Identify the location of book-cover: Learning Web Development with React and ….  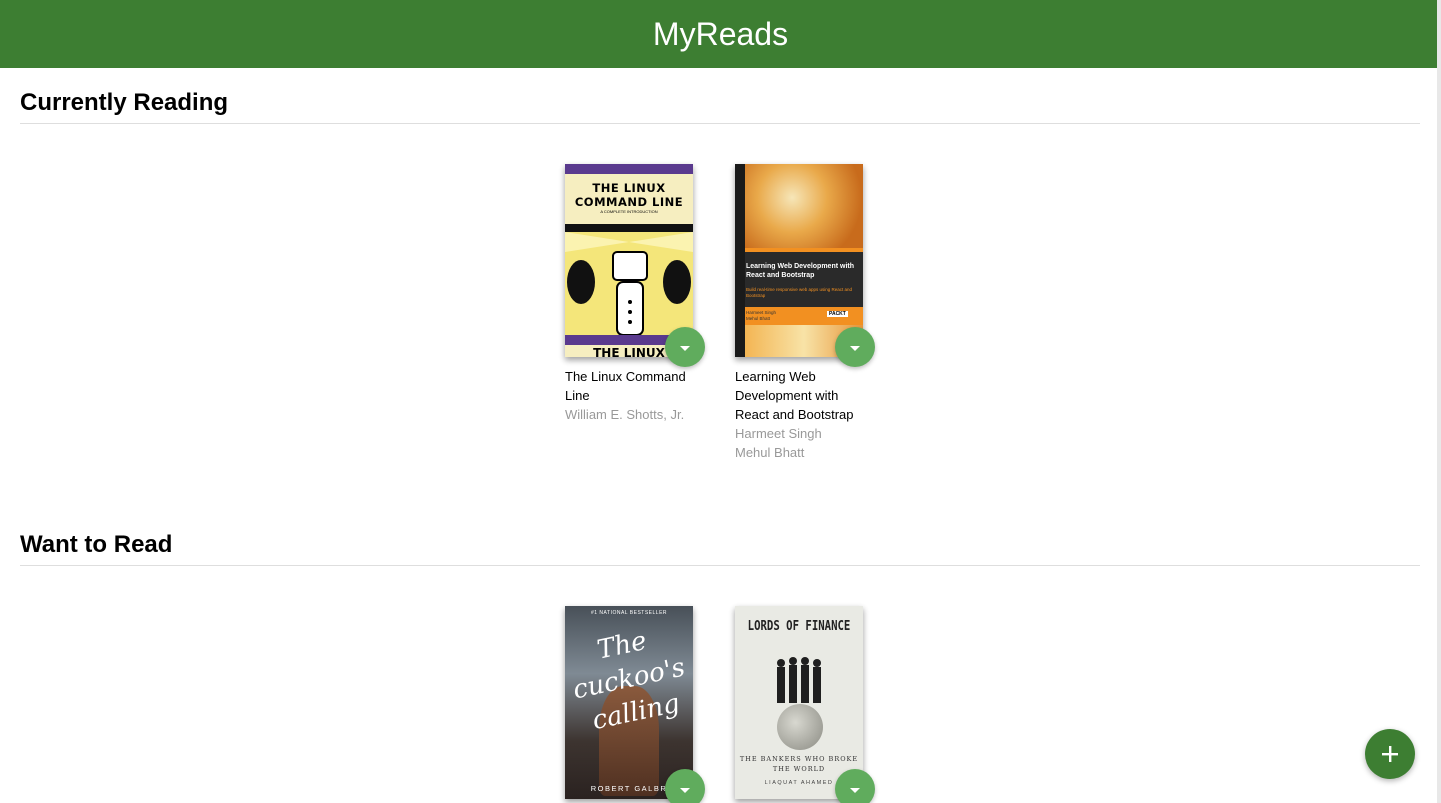
(799, 260).